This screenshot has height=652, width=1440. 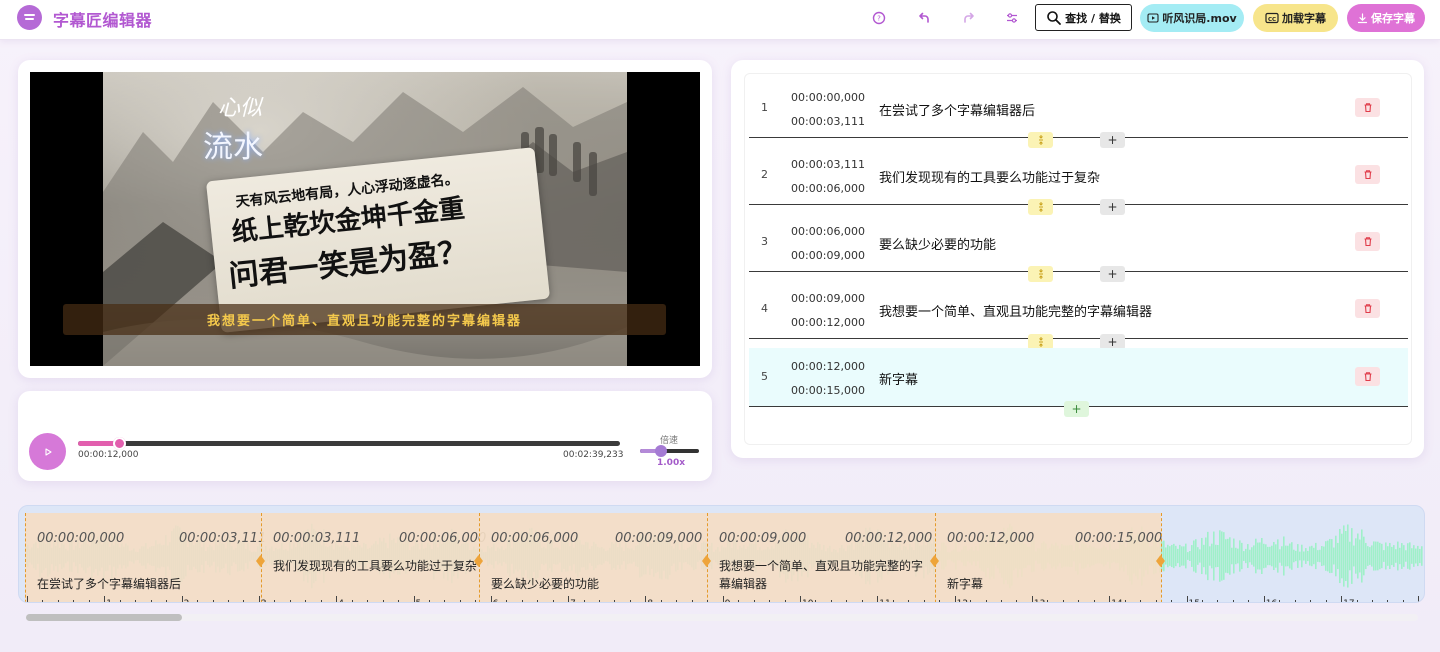 I want to click on segment-start-time: 00:00:09,000, so click(x=763, y=538).